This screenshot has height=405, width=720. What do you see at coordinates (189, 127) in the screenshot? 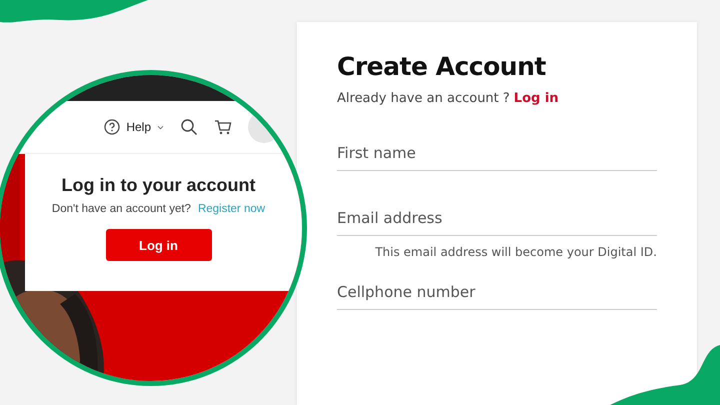
I see `search-icon` at bounding box center [189, 127].